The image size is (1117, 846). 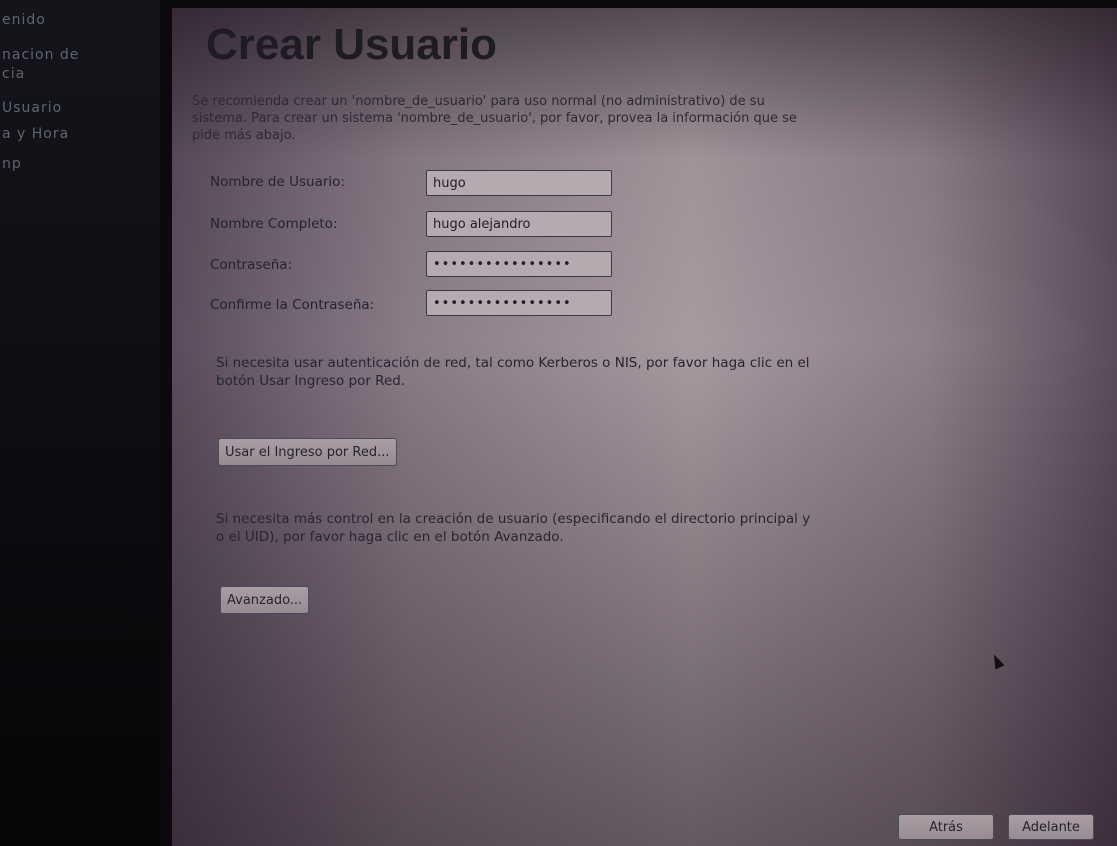 What do you see at coordinates (32, 108) in the screenshot?
I see `sidebar-item-usuario: Usuario` at bounding box center [32, 108].